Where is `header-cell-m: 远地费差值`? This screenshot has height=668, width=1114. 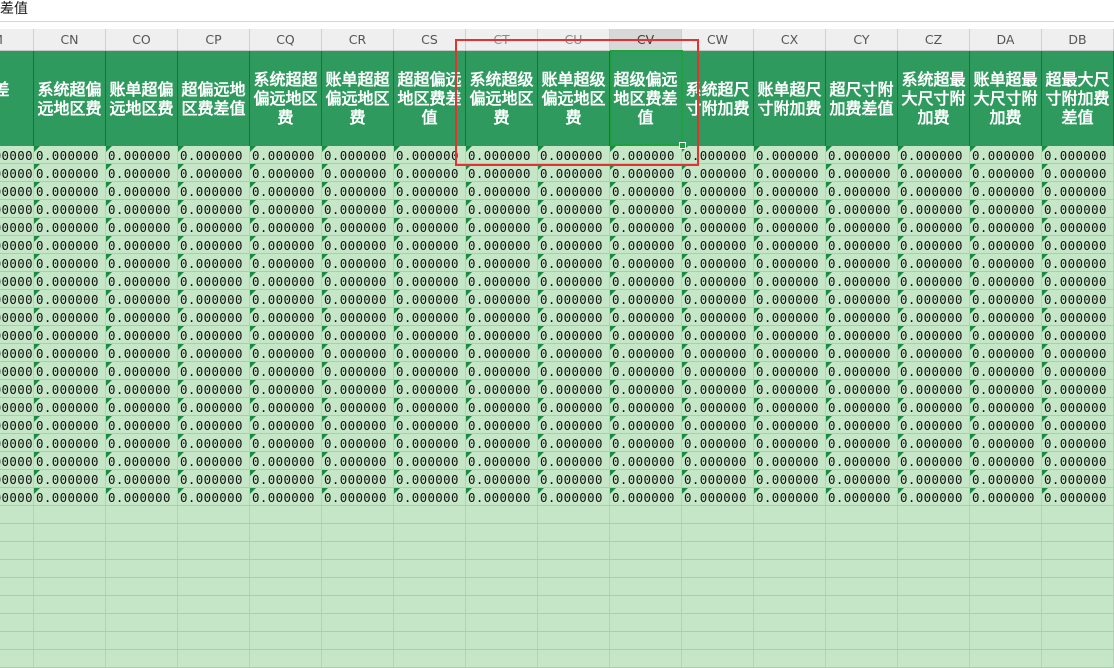 header-cell-m: 远地费差值 is located at coordinates (17, 98).